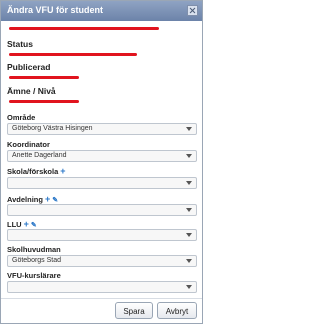  Describe the element at coordinates (34, 275) in the screenshot. I see `vfu-kurslarare-label: VFU-kurslärare` at that location.